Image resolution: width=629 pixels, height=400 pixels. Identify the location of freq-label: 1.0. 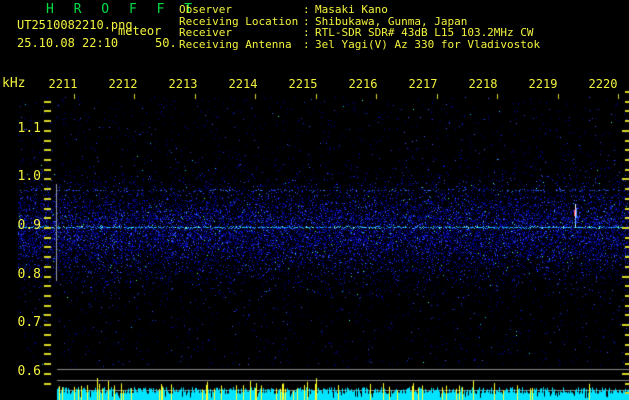
(29, 177).